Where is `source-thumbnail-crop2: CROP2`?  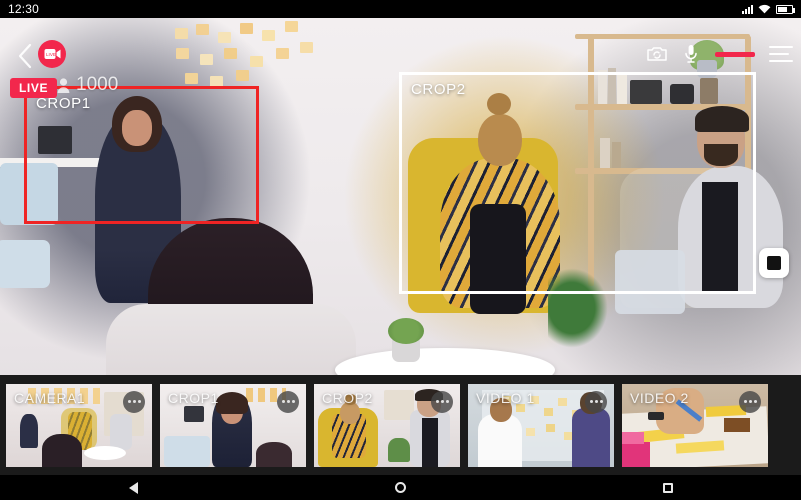
source-thumbnail-crop2: CROP2 is located at coordinates (387, 425).